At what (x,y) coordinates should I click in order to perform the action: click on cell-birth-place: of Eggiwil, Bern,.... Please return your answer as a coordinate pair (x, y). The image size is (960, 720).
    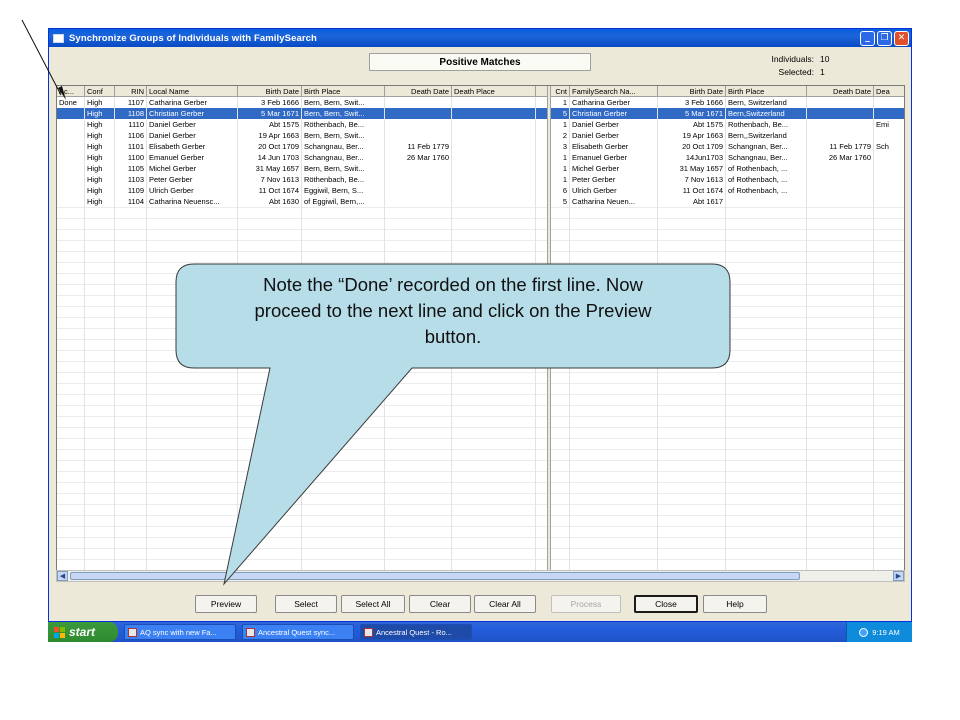
    Looking at the image, I should click on (343, 201).